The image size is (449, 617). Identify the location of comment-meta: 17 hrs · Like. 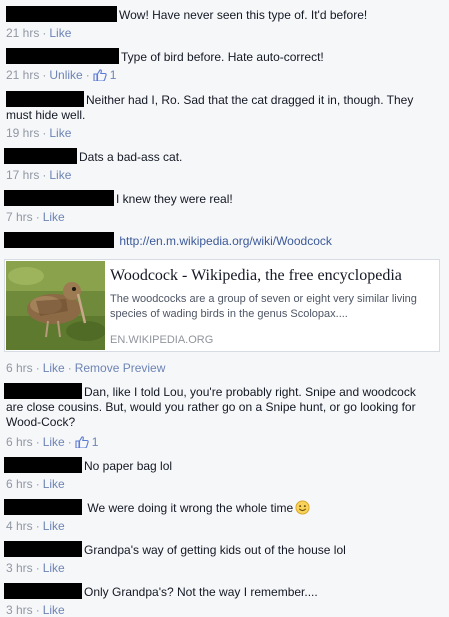
(39, 175).